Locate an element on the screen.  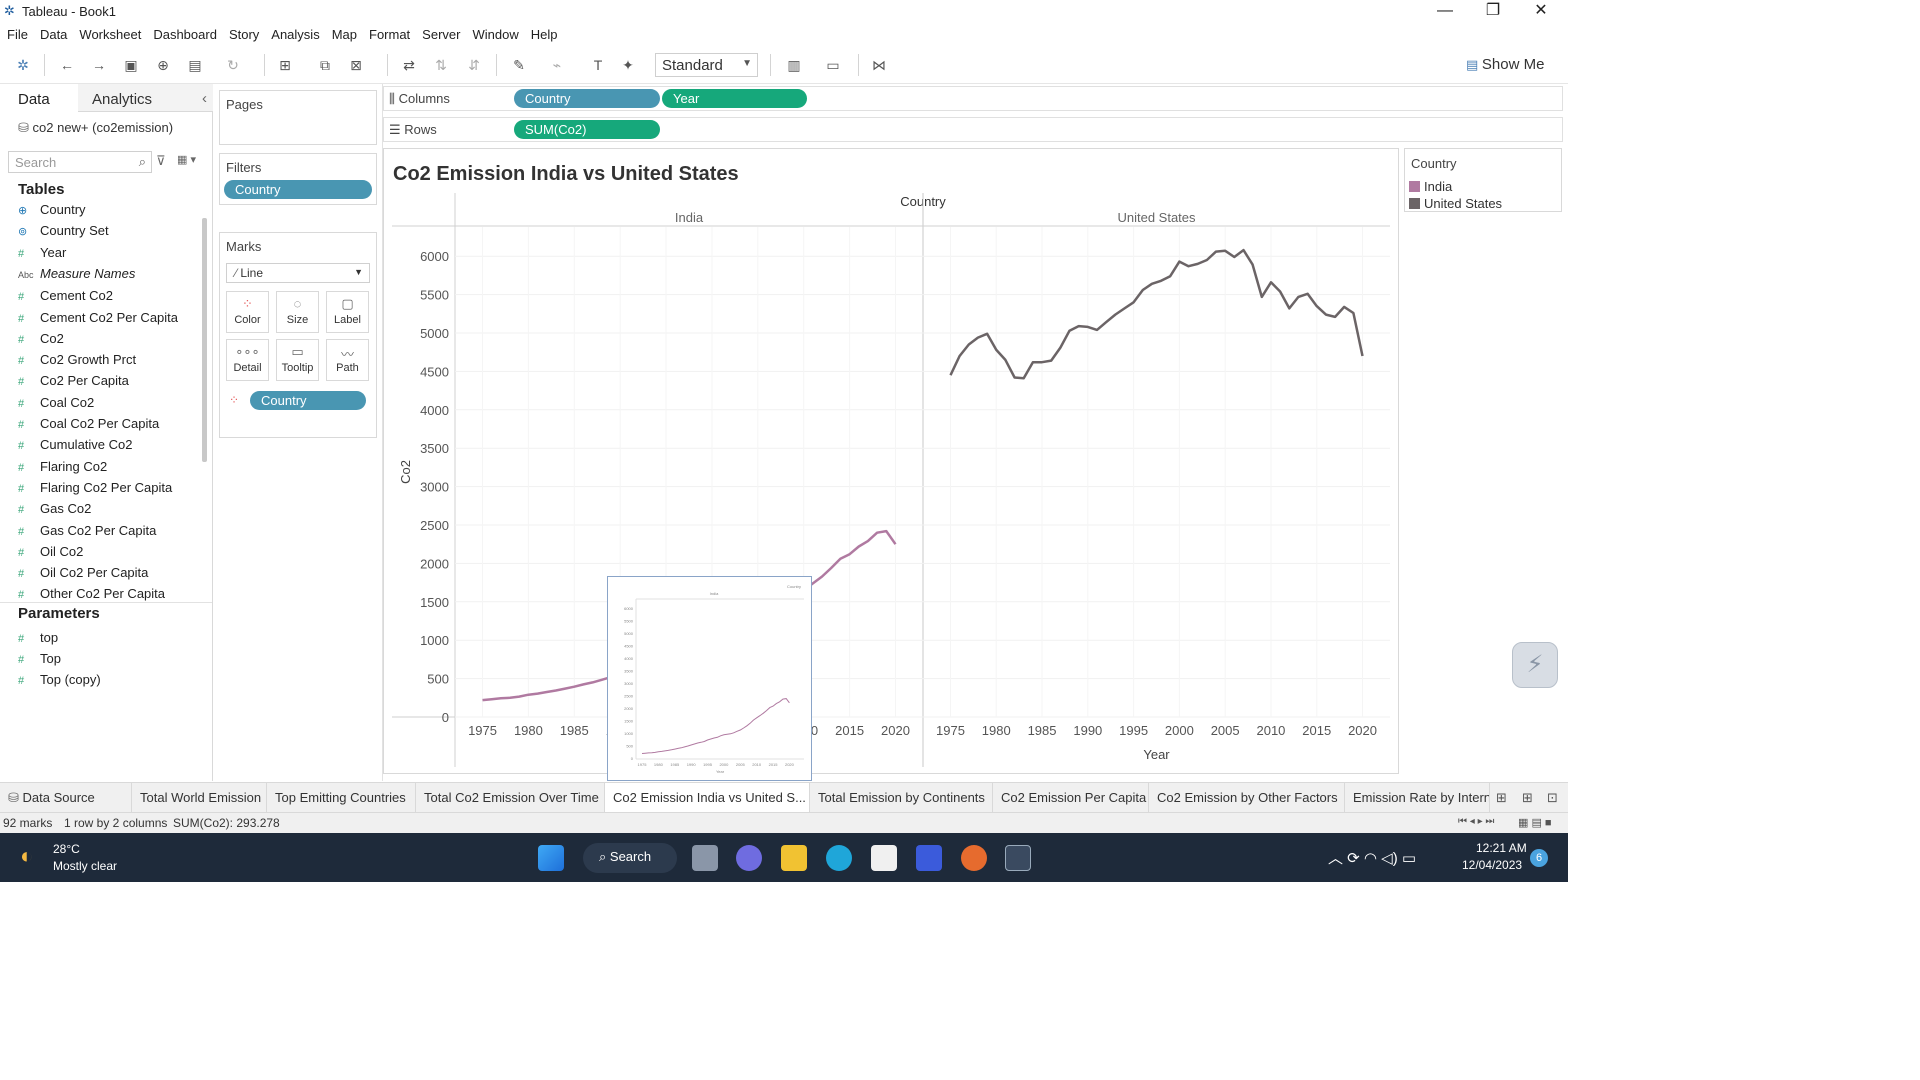
group-icon: ⌁ is located at coordinates (557, 65).